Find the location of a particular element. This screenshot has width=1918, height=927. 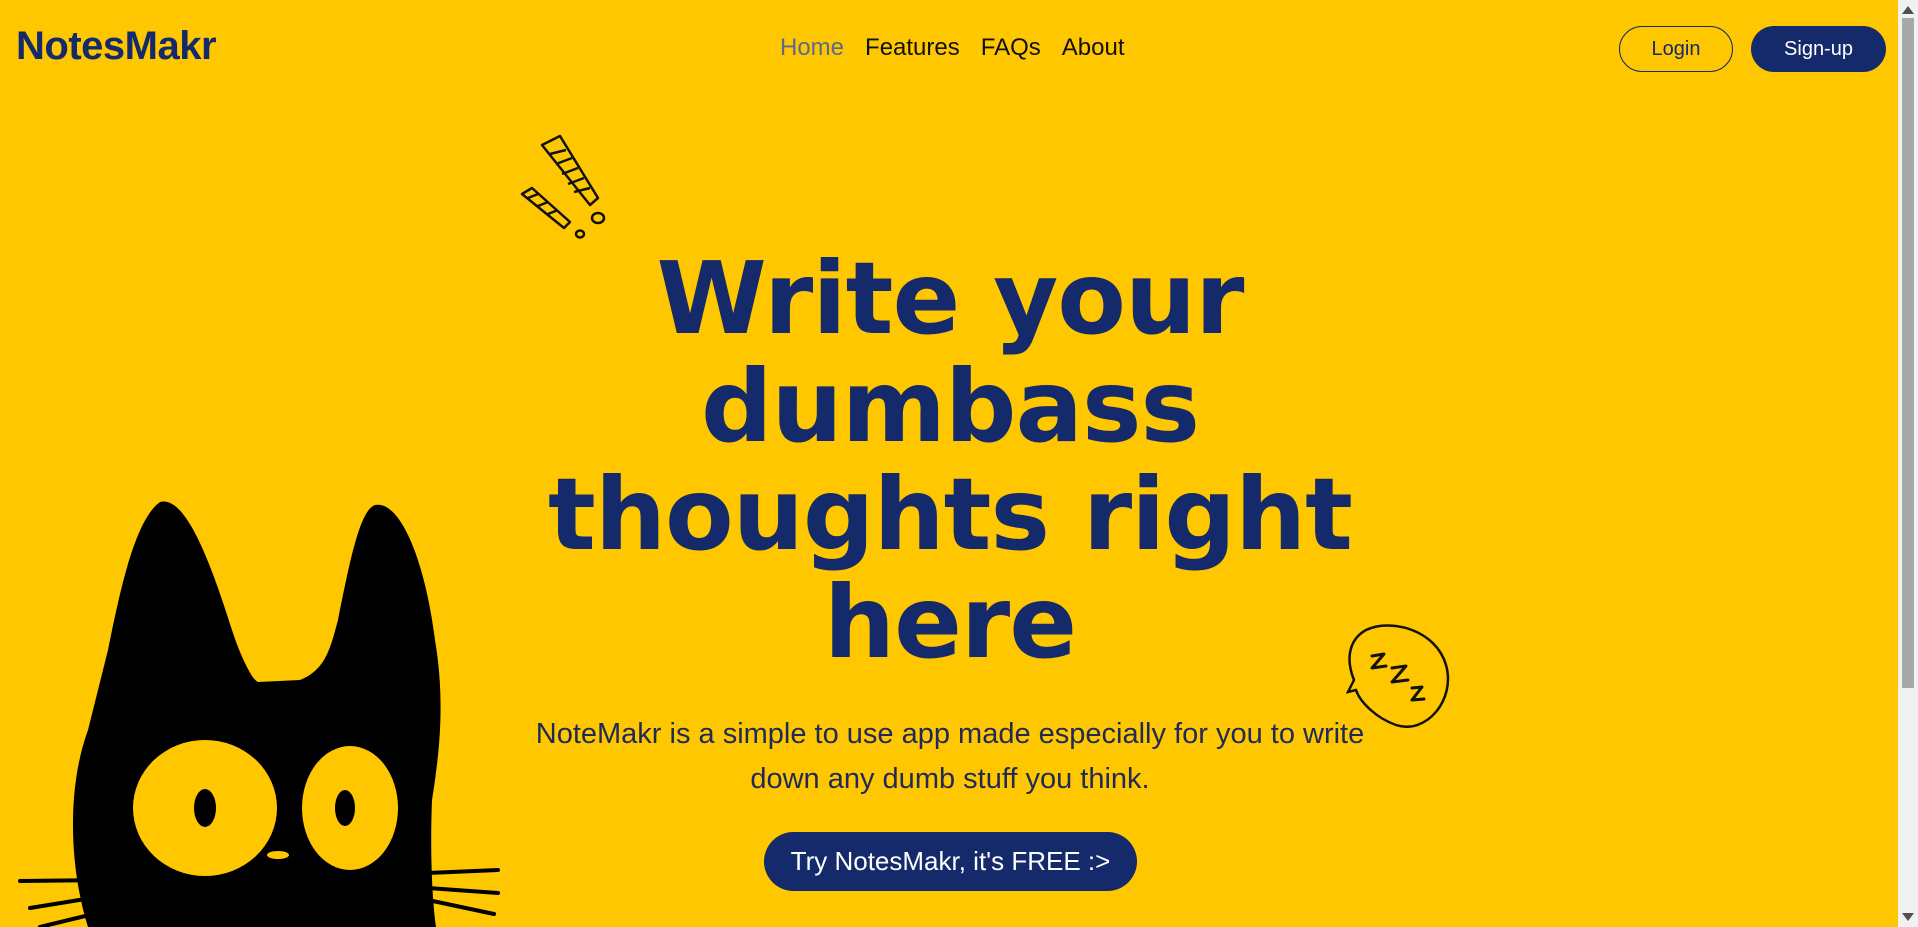

nav-about: About is located at coordinates (1093, 48).